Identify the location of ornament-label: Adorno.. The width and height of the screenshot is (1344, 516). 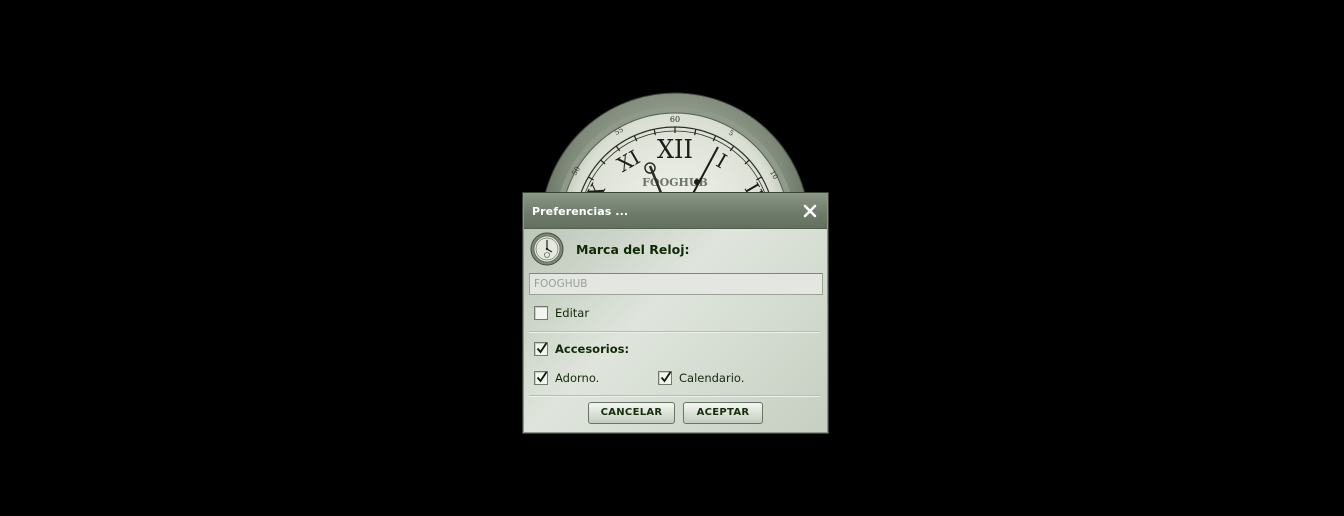
(577, 378).